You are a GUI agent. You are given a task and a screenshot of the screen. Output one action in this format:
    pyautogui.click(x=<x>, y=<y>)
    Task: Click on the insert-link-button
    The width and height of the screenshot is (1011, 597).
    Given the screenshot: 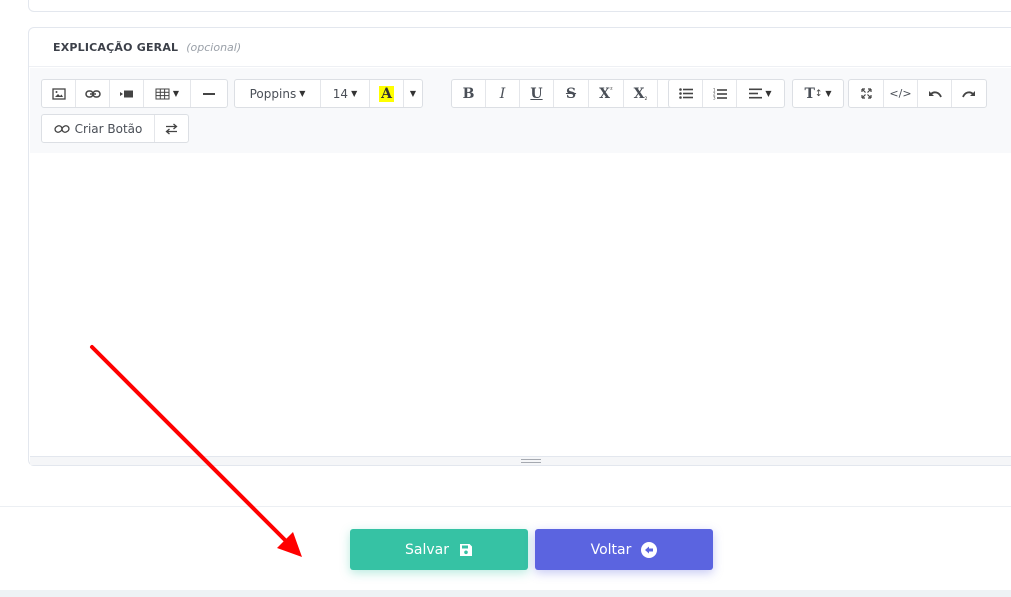 What is the action you would take?
    pyautogui.click(x=93, y=93)
    